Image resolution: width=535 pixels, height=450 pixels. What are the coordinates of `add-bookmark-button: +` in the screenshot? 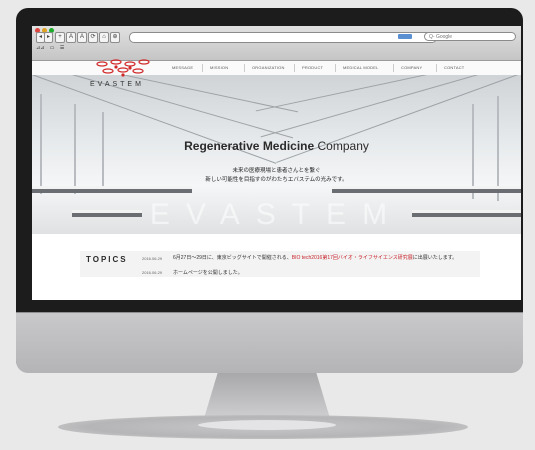 It's located at (60, 37).